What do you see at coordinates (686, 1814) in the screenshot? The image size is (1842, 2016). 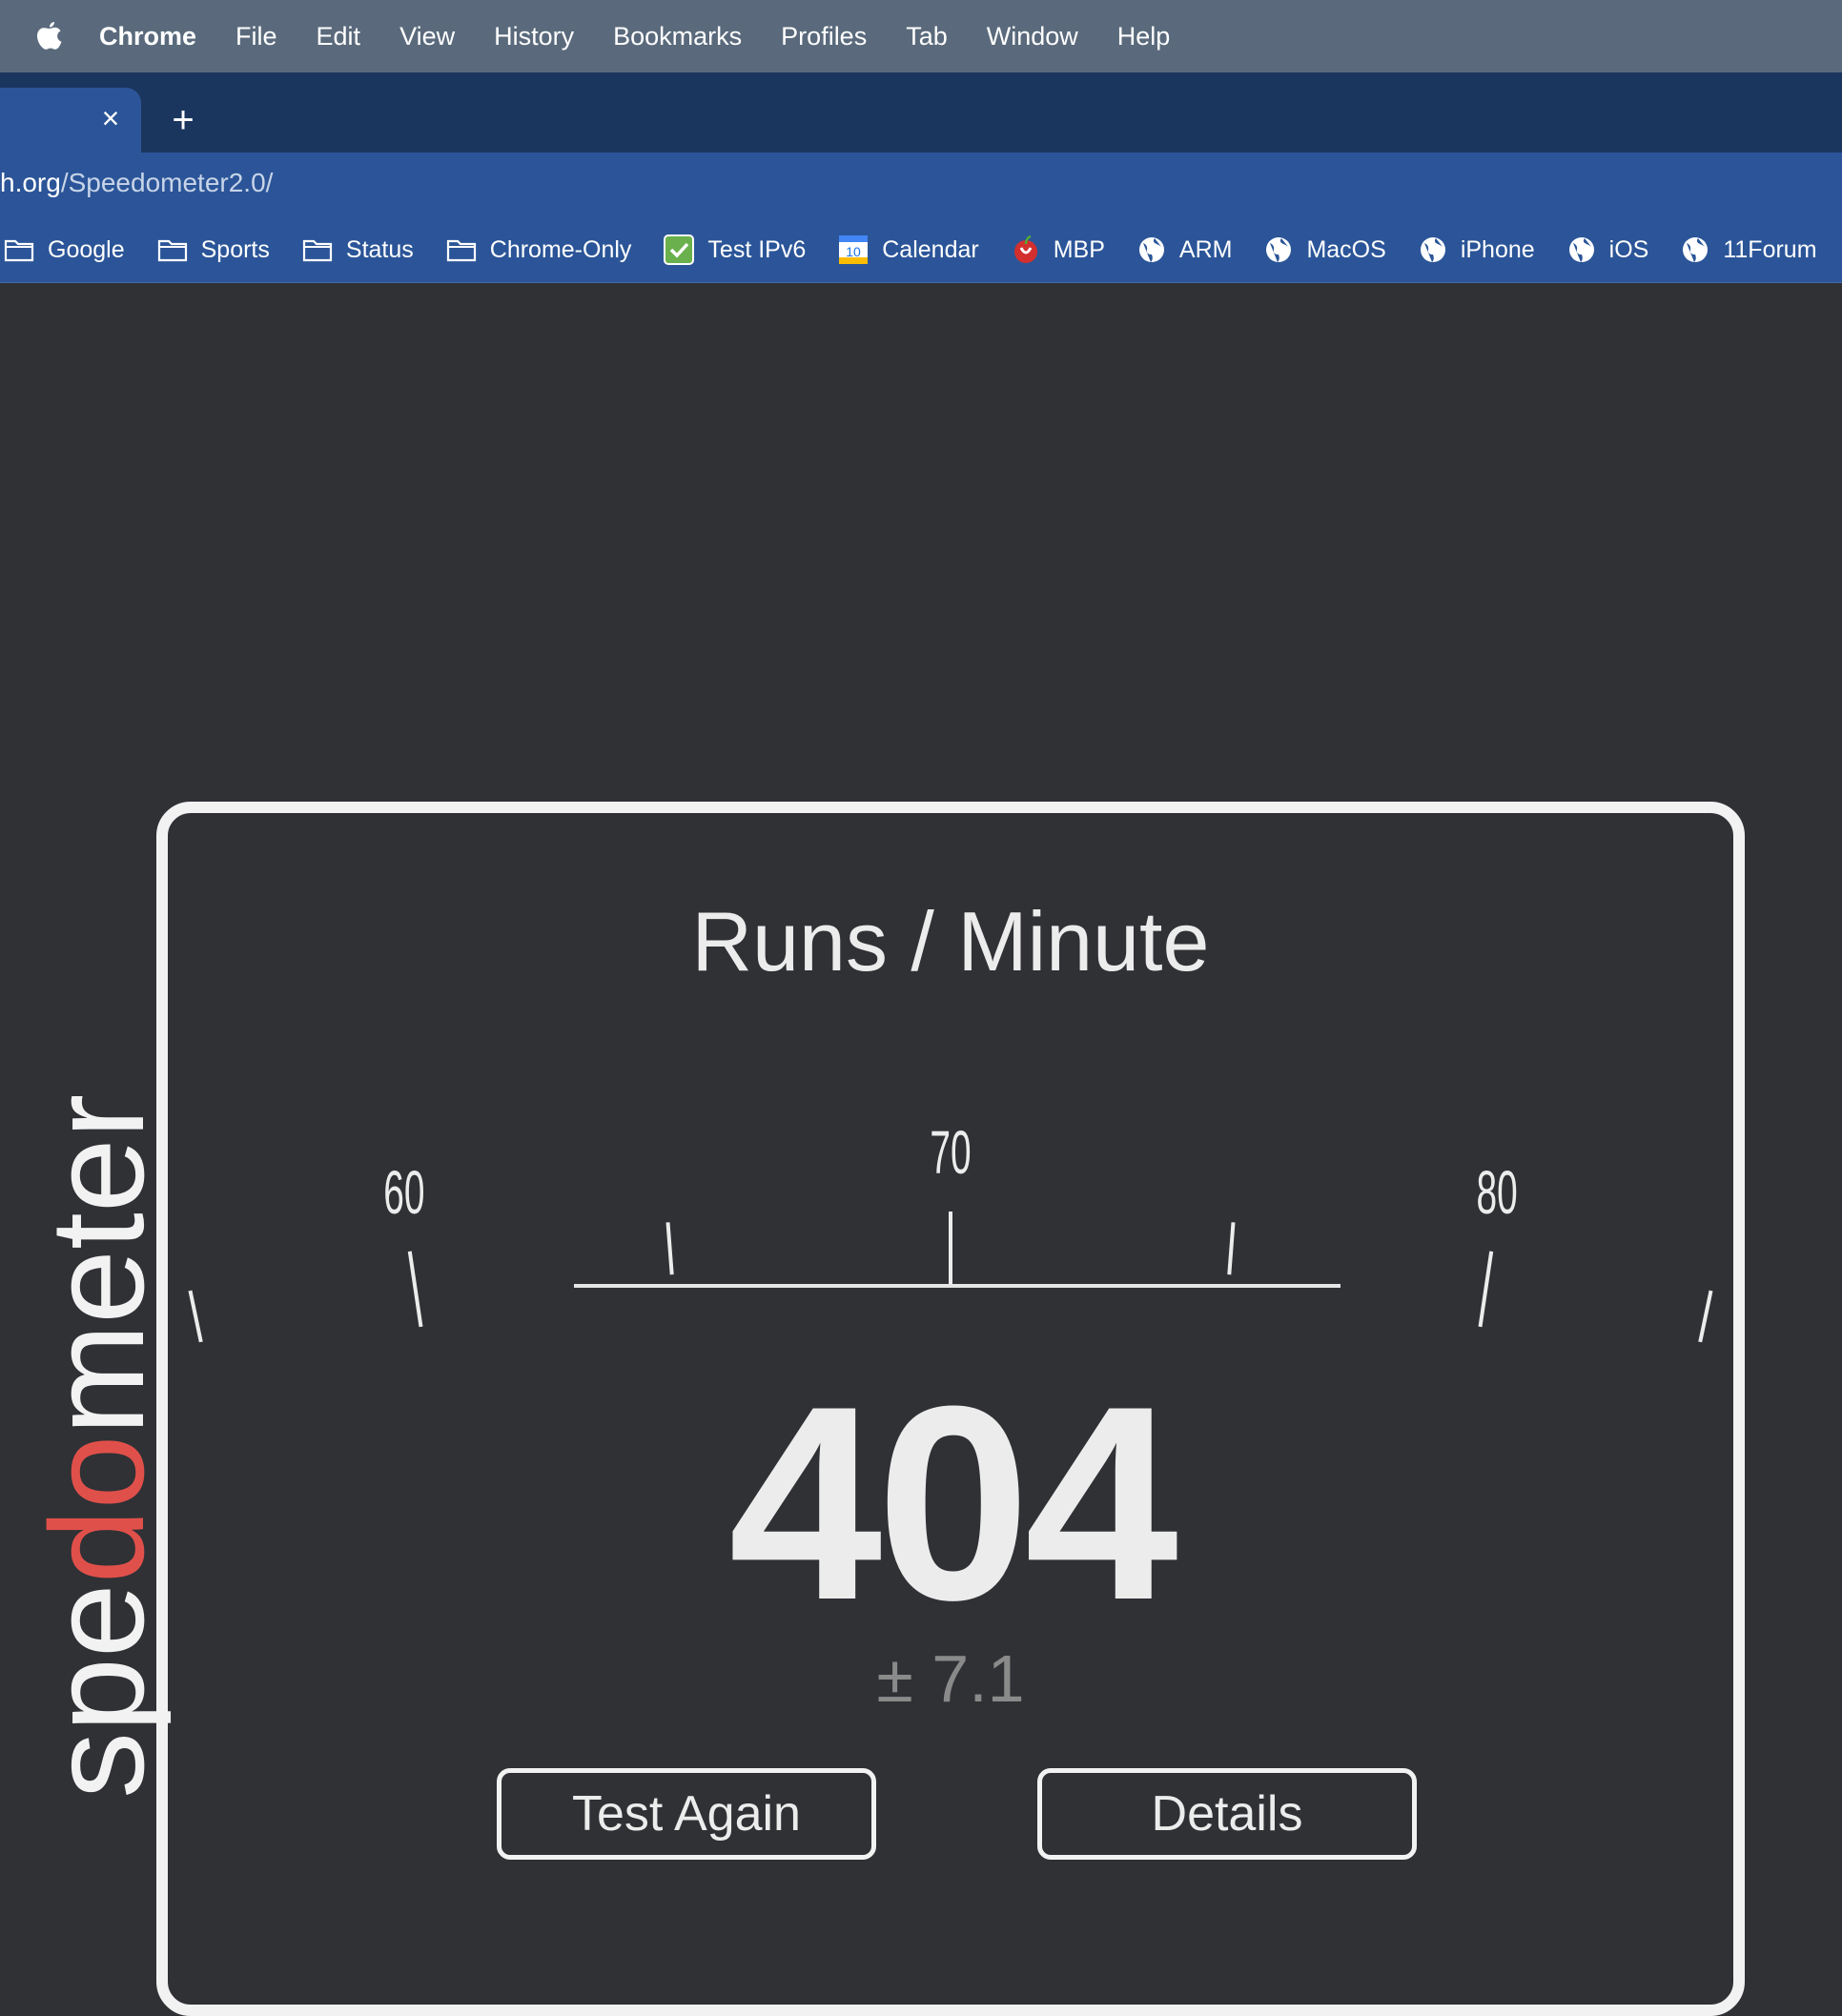 I see `test-again-button: Test Again` at bounding box center [686, 1814].